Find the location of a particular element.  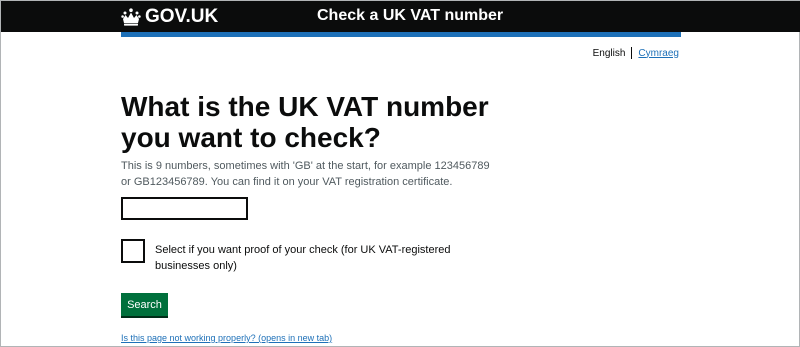

header-accent-bar is located at coordinates (401, 34).